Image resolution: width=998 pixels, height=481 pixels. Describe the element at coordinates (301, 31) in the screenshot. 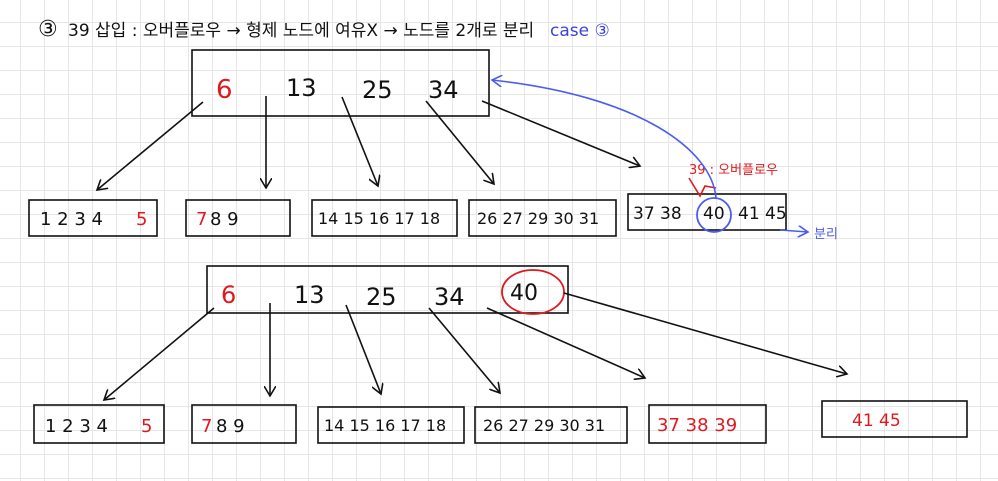

I see `title-text: 39 삽입 : 오버플로우 → 형제 노드에 여유X → 노드를 2개로 분리` at that location.